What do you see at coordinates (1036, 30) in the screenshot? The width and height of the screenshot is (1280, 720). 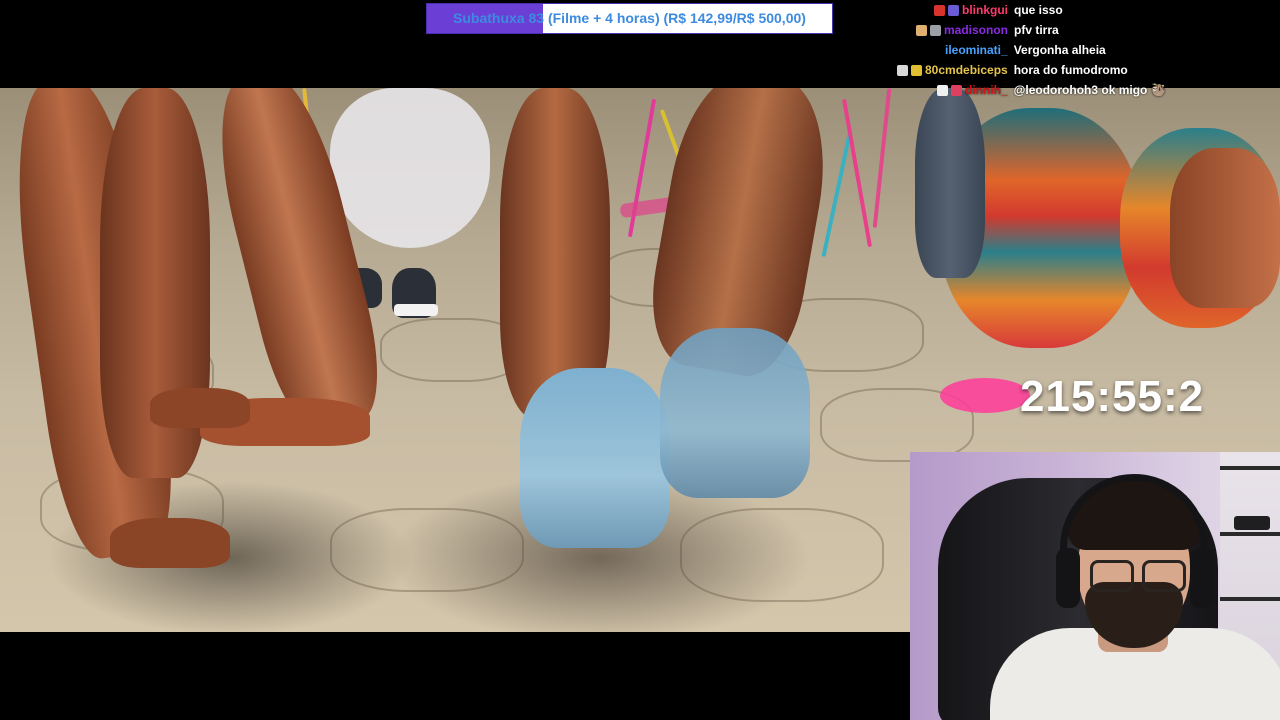 I see `chat-message-text: pfv tirra` at bounding box center [1036, 30].